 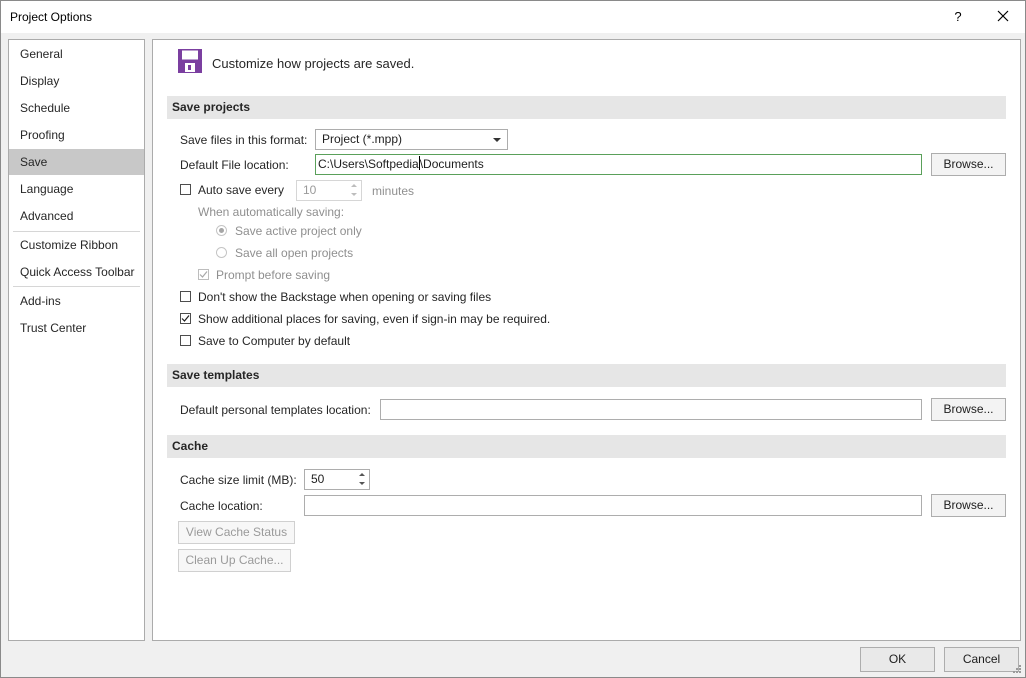 What do you see at coordinates (76, 108) in the screenshot?
I see `sidebar-item-schedule: Schedule` at bounding box center [76, 108].